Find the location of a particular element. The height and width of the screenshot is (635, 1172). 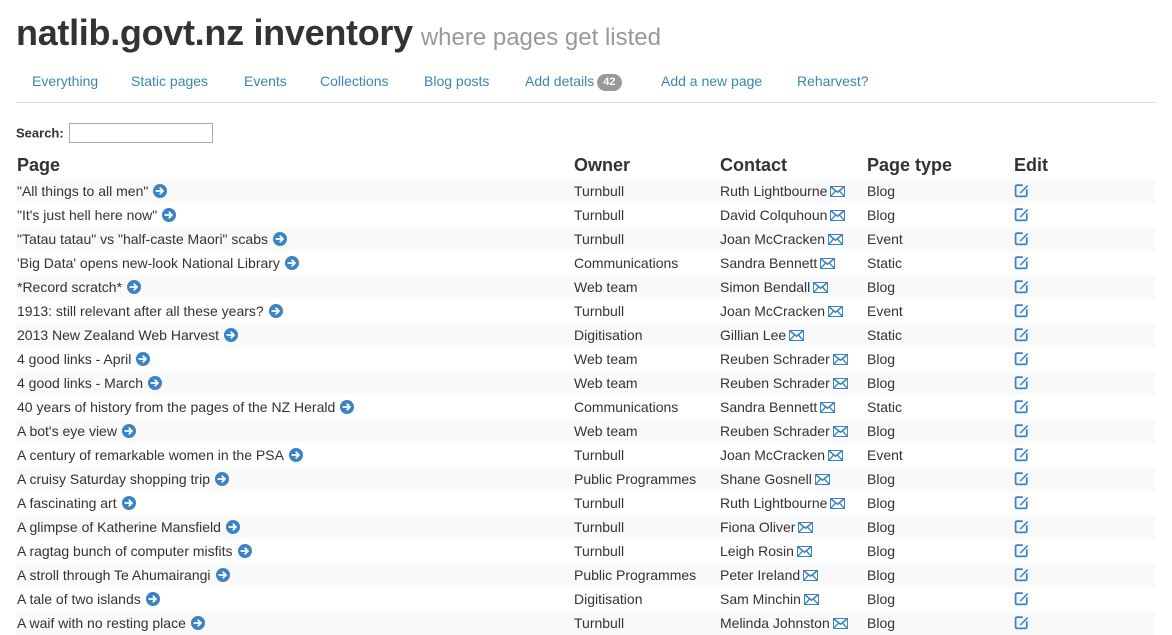

contact-name: Gillian Lee is located at coordinates (753, 335).